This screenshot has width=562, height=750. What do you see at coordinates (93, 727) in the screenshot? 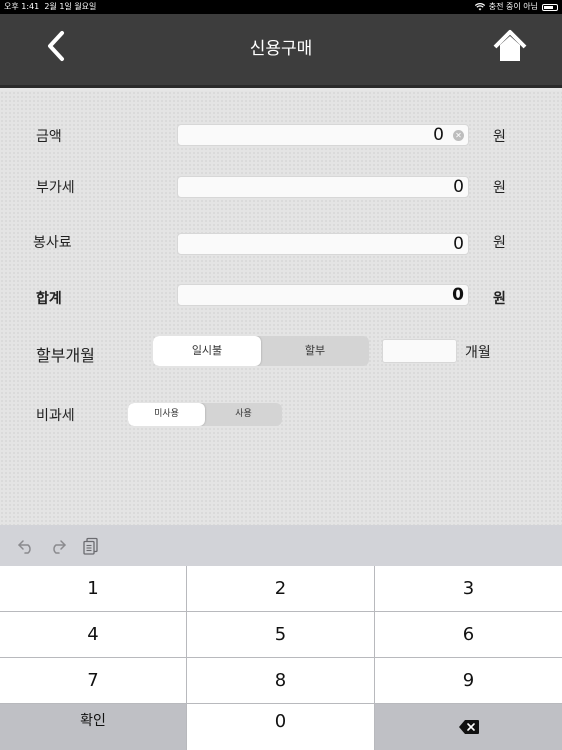
I see `confirm-key: 확인` at bounding box center [93, 727].